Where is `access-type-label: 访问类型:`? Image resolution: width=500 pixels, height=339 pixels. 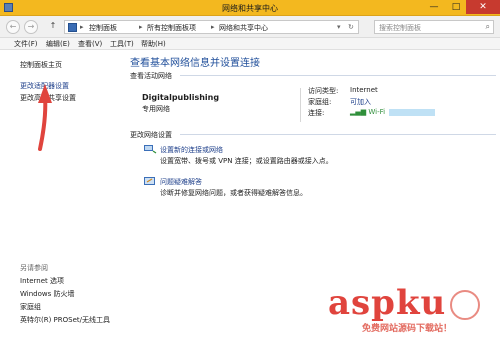 access-type-label: 访问类型: is located at coordinates (323, 91).